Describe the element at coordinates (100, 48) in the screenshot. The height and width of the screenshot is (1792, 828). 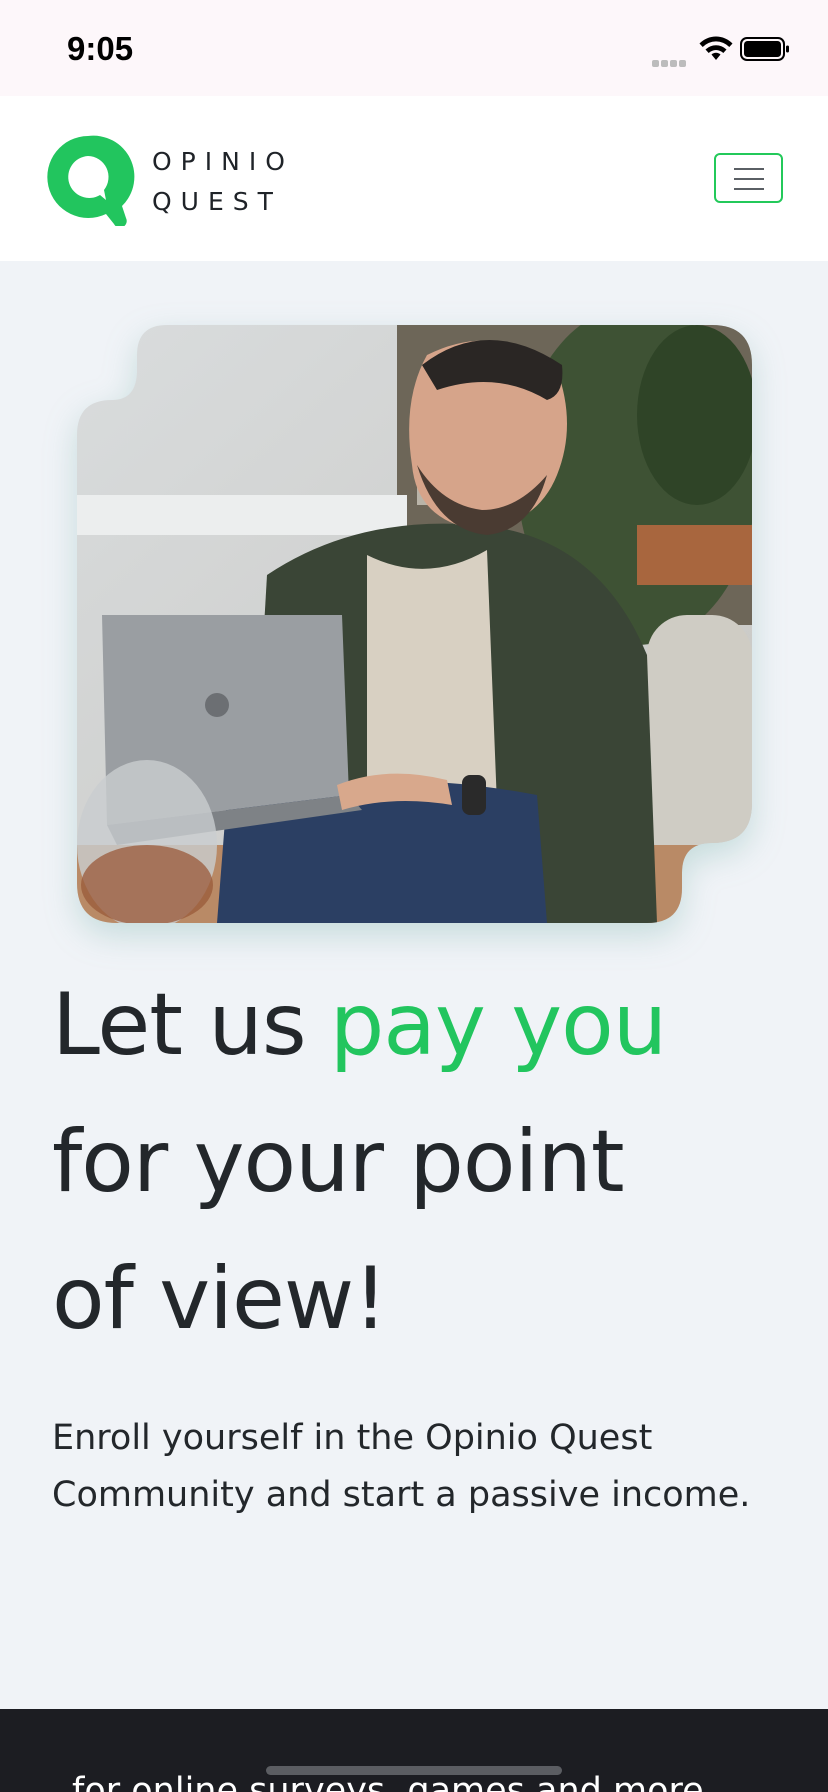
I see `status-time: 9:05` at that location.